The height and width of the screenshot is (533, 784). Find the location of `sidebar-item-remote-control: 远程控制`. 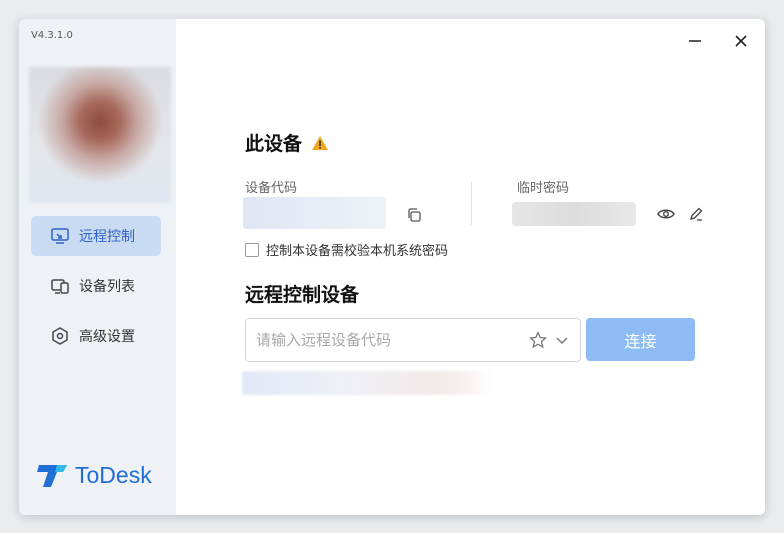

sidebar-item-remote-control: 远程控制 is located at coordinates (96, 236).